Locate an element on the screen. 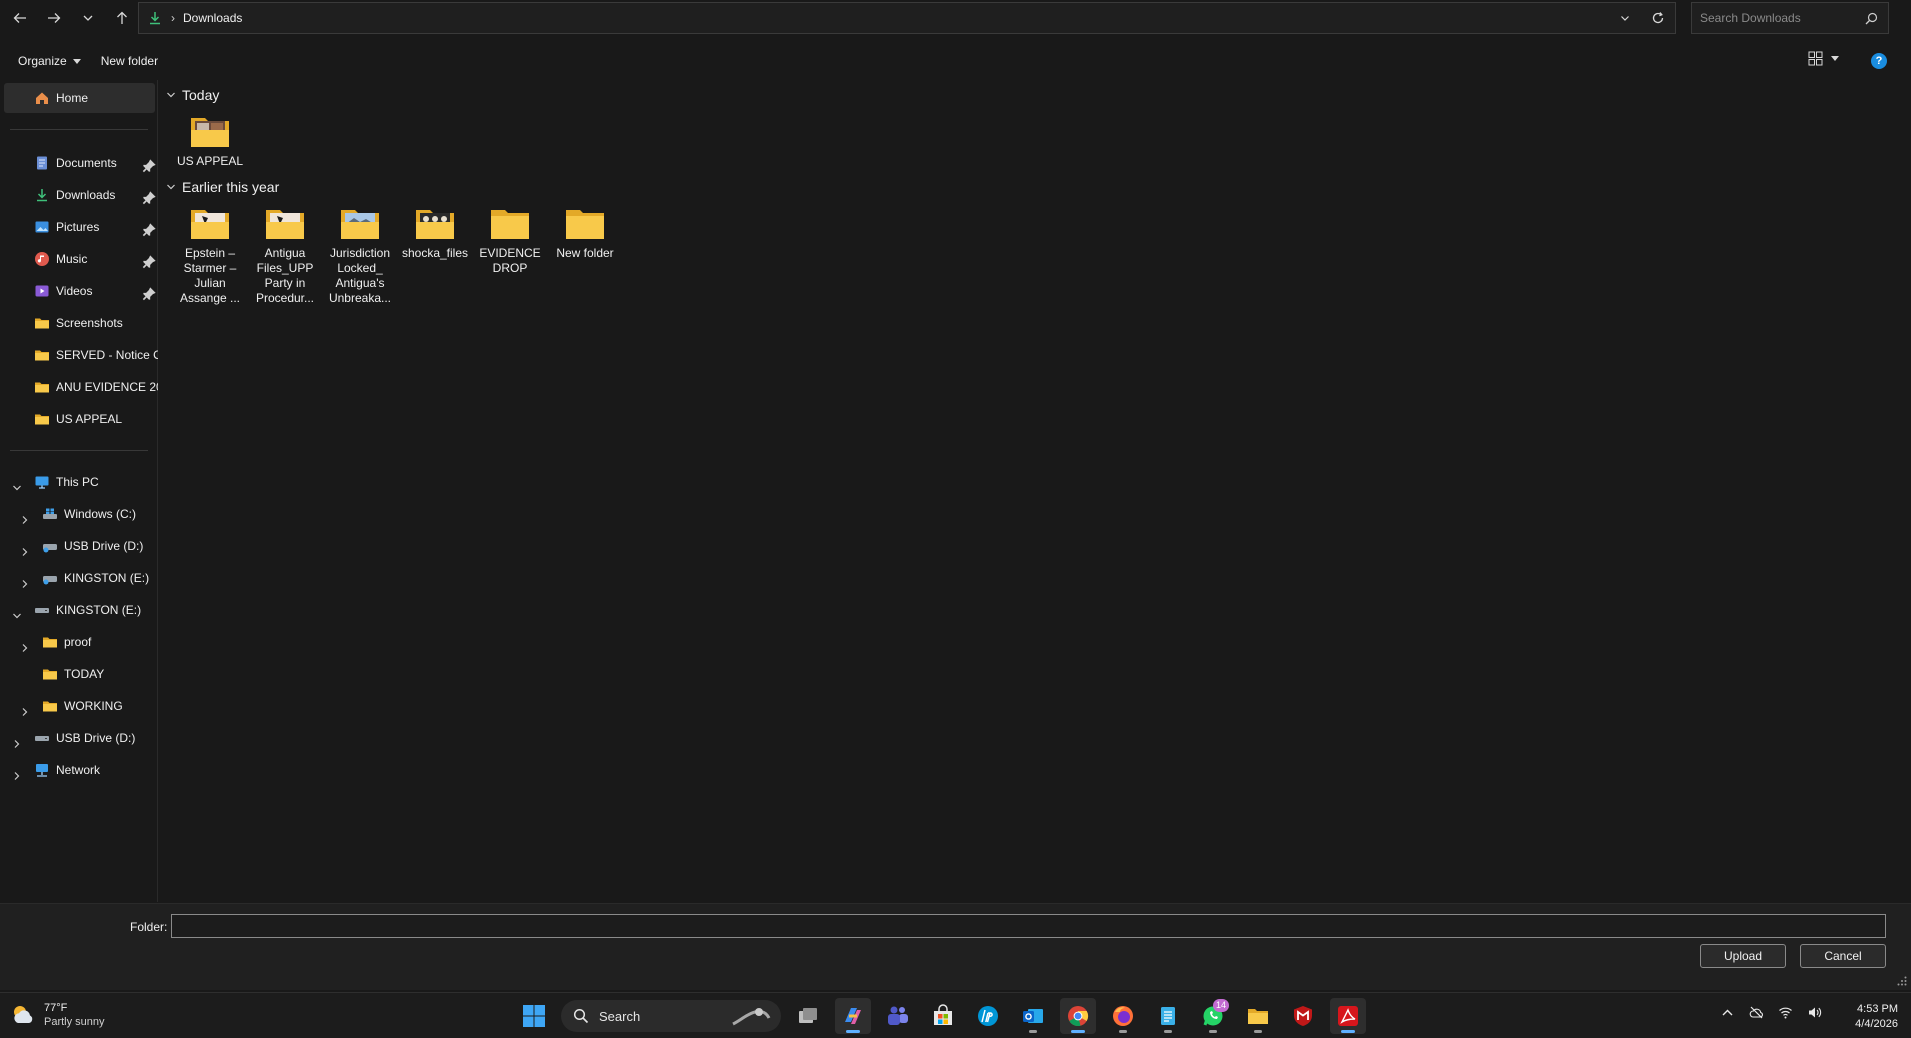  nav-music: Music is located at coordinates (96, 259).